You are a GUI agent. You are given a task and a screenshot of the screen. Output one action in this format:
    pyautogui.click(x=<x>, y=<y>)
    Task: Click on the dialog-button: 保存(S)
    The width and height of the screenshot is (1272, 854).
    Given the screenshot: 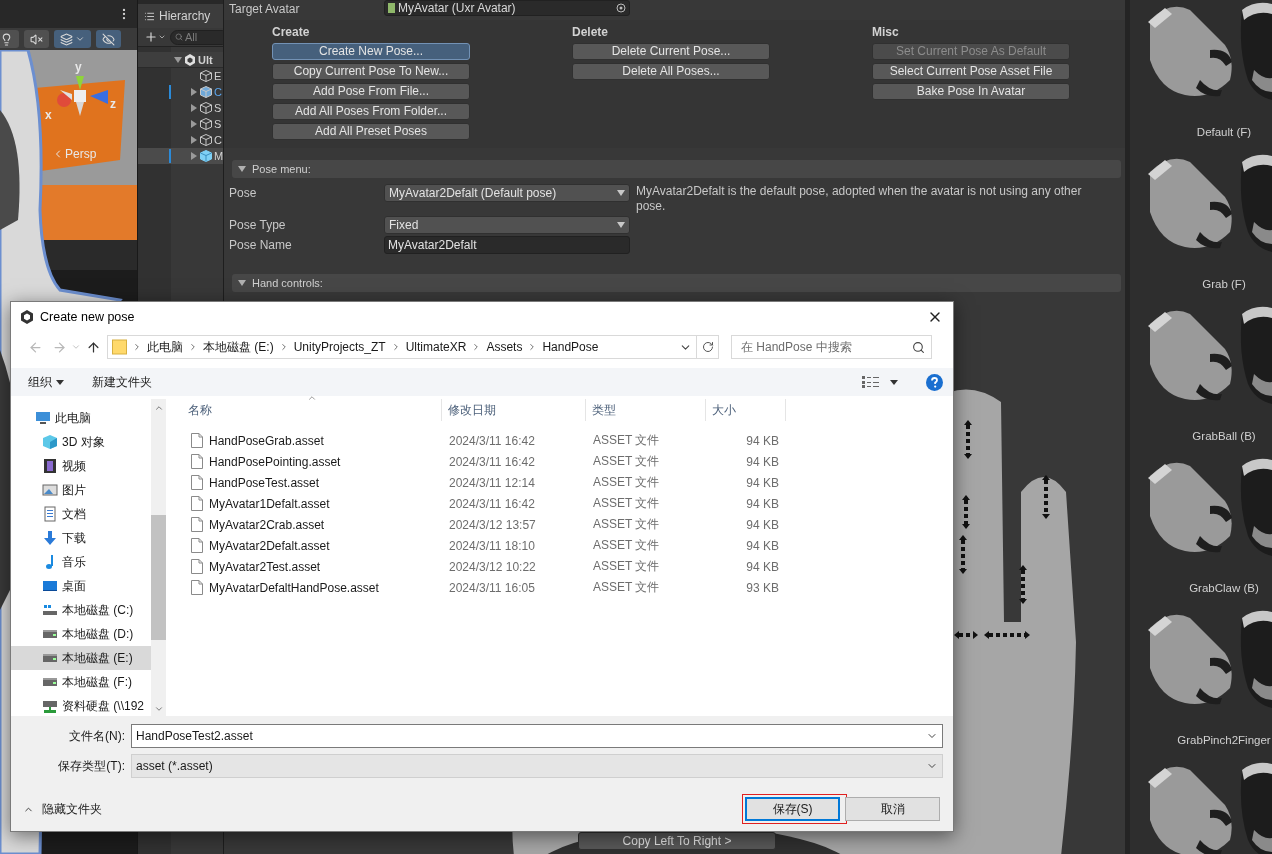 What is the action you would take?
    pyautogui.click(x=792, y=809)
    